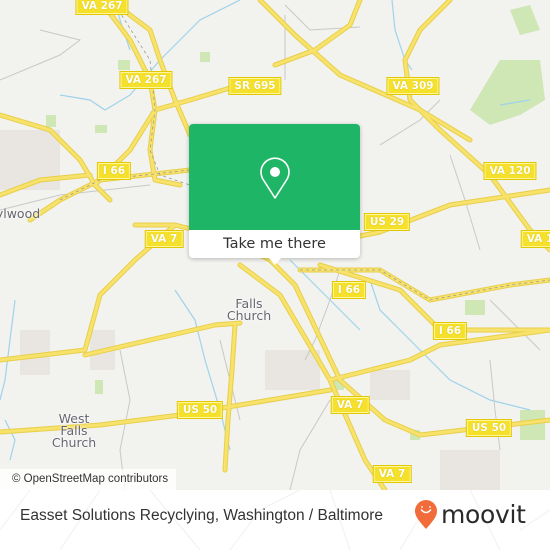 The image size is (550, 550). I want to click on popup-pointer, so click(275, 261).